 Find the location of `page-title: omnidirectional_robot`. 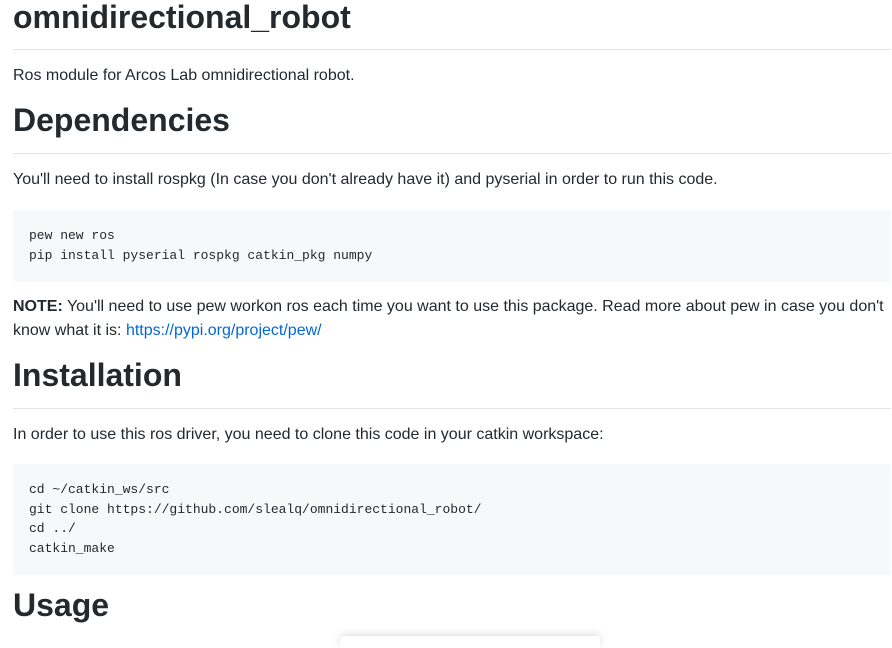

page-title: omnidirectional_robot is located at coordinates (452, 25).